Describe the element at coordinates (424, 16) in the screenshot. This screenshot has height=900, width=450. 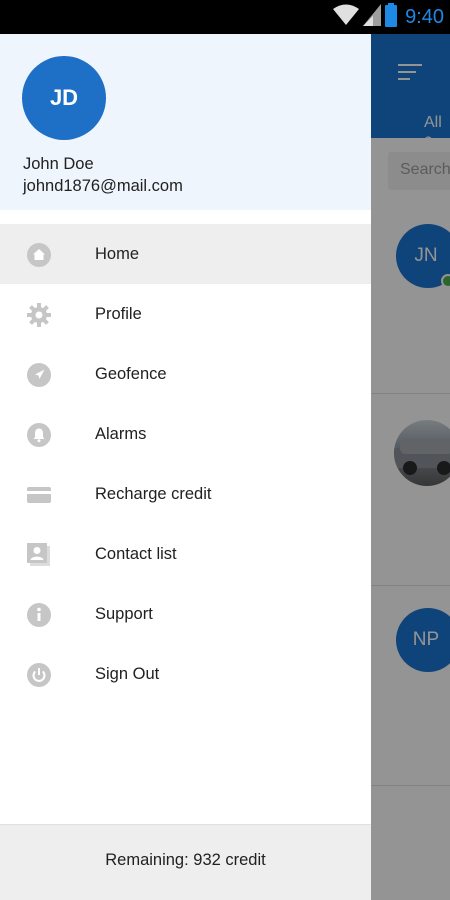
I see `status-time: 9:40` at that location.